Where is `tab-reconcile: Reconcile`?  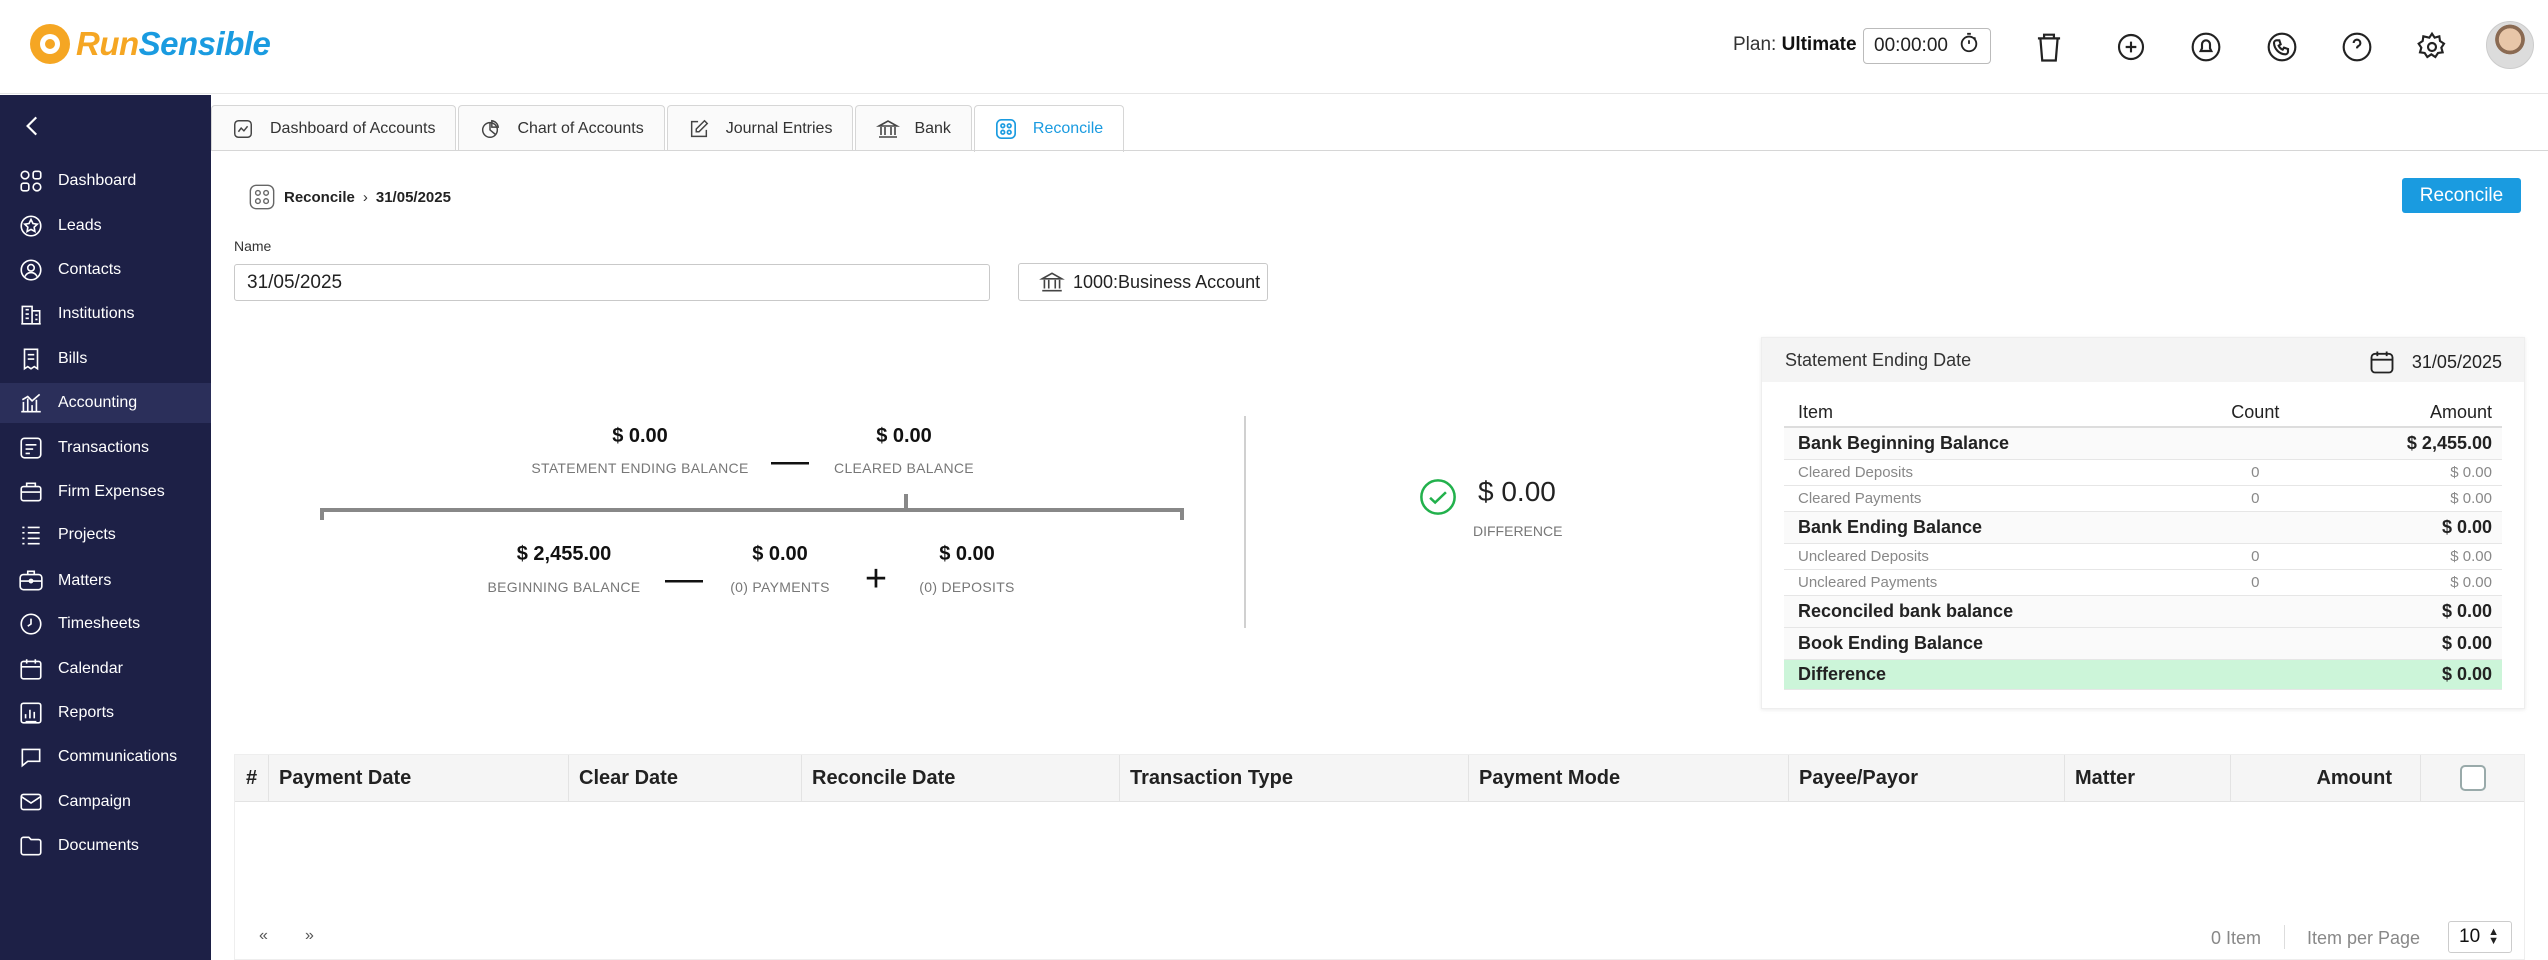 tab-reconcile: Reconcile is located at coordinates (1049, 128).